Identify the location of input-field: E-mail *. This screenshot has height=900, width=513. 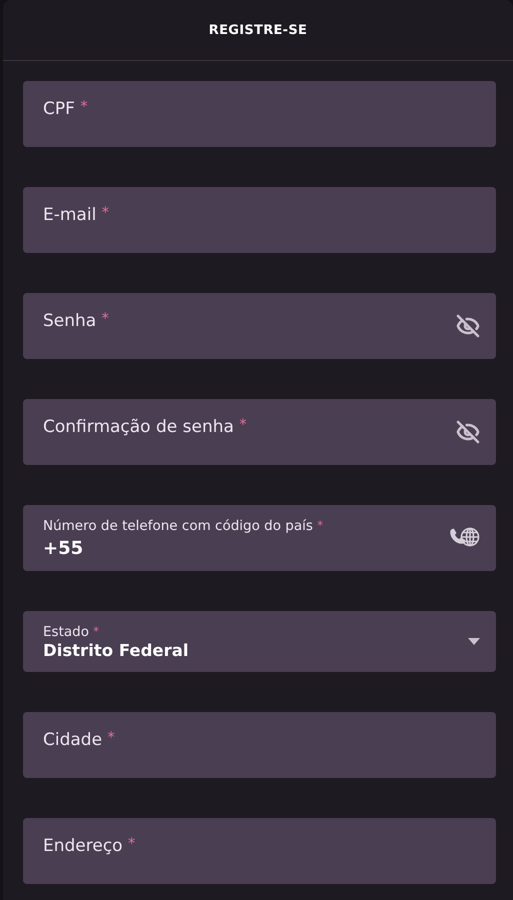
(259, 220).